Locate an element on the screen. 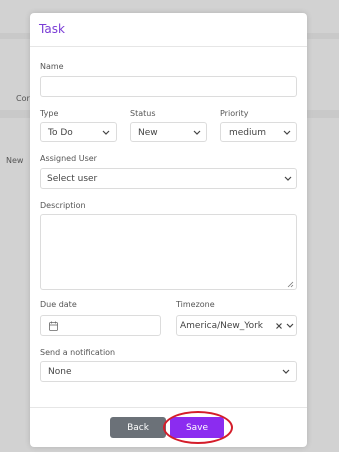 Image resolution: width=339 pixels, height=463 pixels. calendar-icon is located at coordinates (53, 326).